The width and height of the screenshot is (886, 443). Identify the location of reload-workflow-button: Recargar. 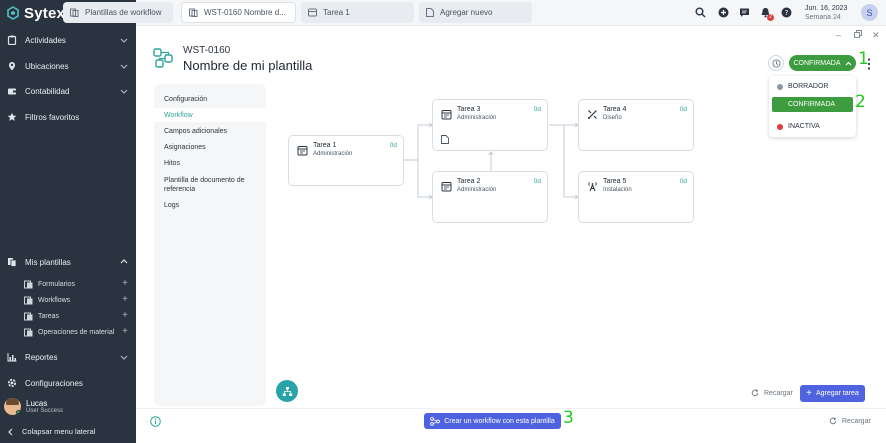
(772, 393).